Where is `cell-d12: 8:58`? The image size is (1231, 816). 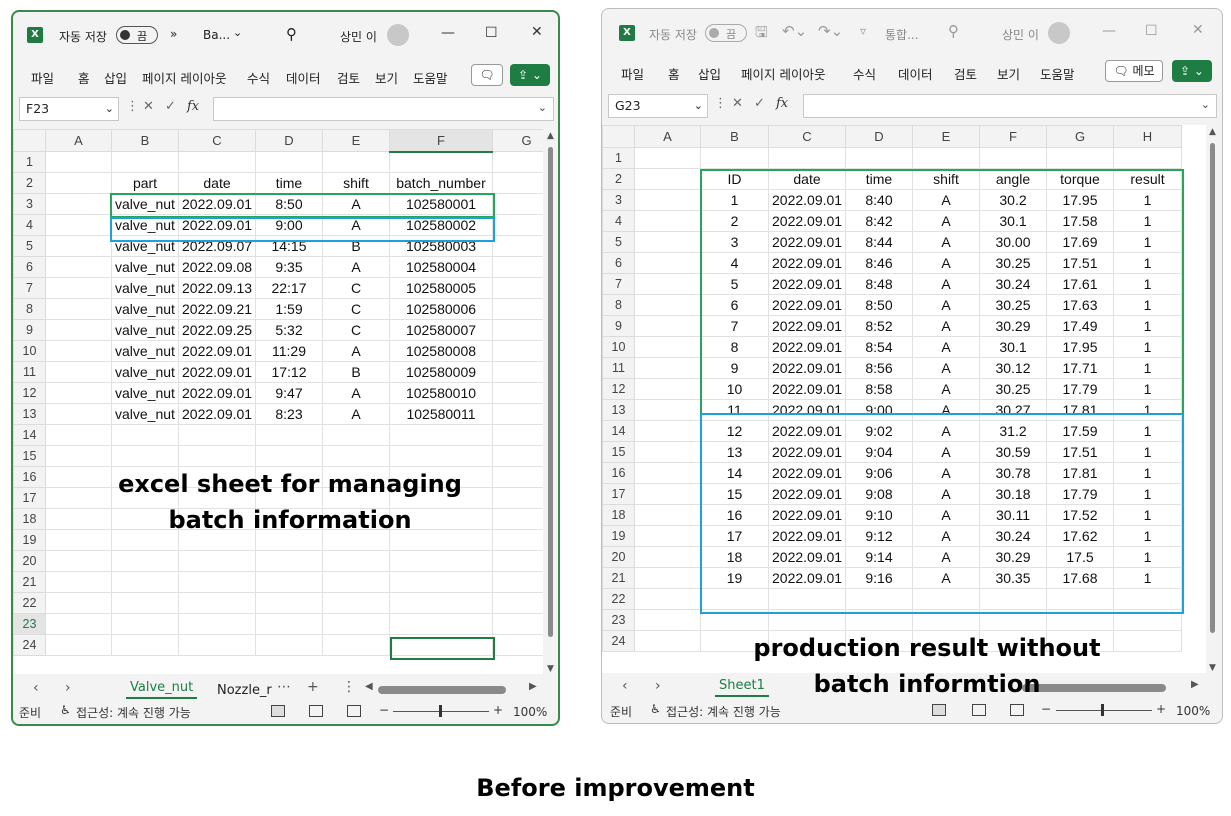
cell-d12: 8:58 is located at coordinates (879, 389).